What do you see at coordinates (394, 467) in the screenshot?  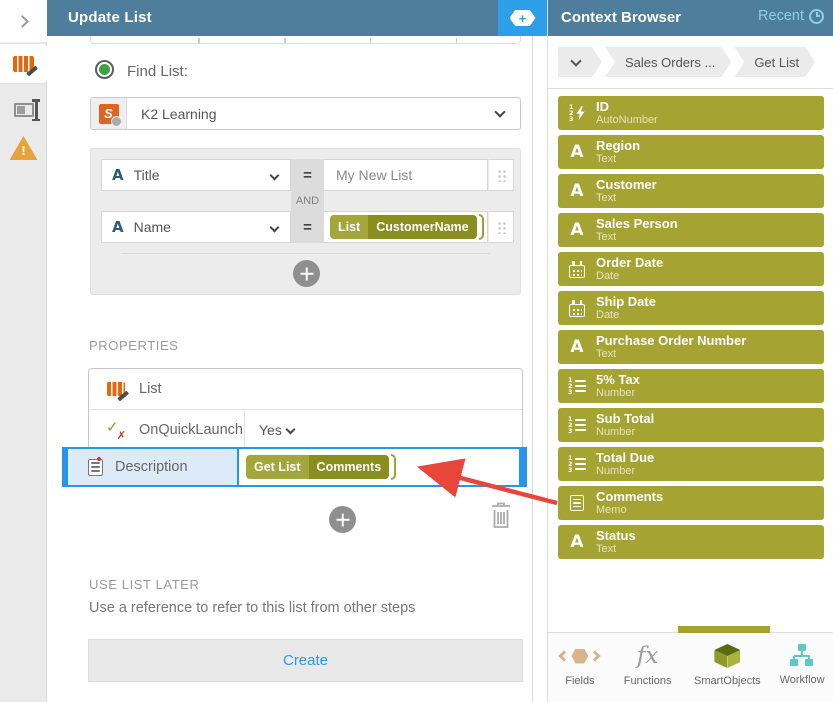 I see `tag-bracket` at bounding box center [394, 467].